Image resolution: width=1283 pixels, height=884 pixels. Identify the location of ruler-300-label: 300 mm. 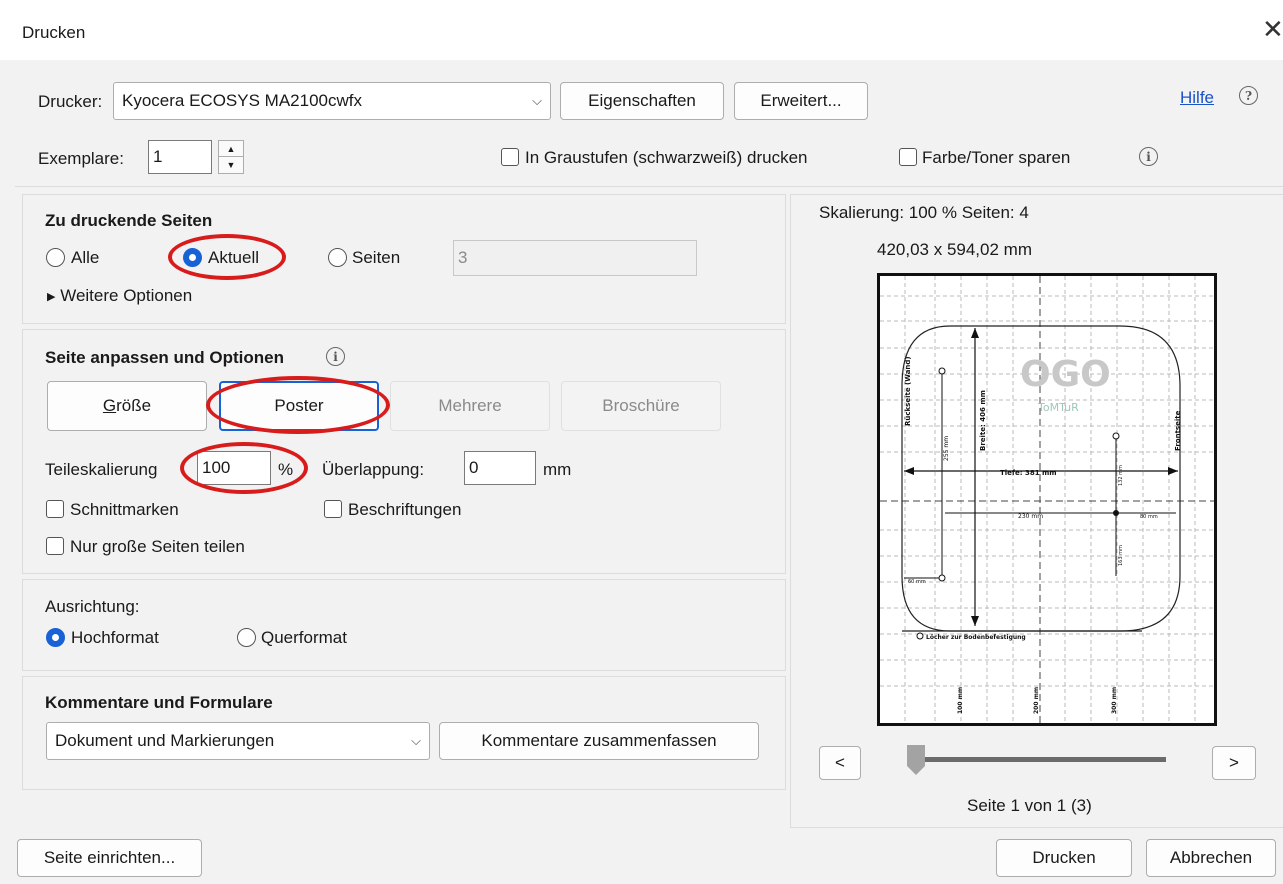
(1114, 700).